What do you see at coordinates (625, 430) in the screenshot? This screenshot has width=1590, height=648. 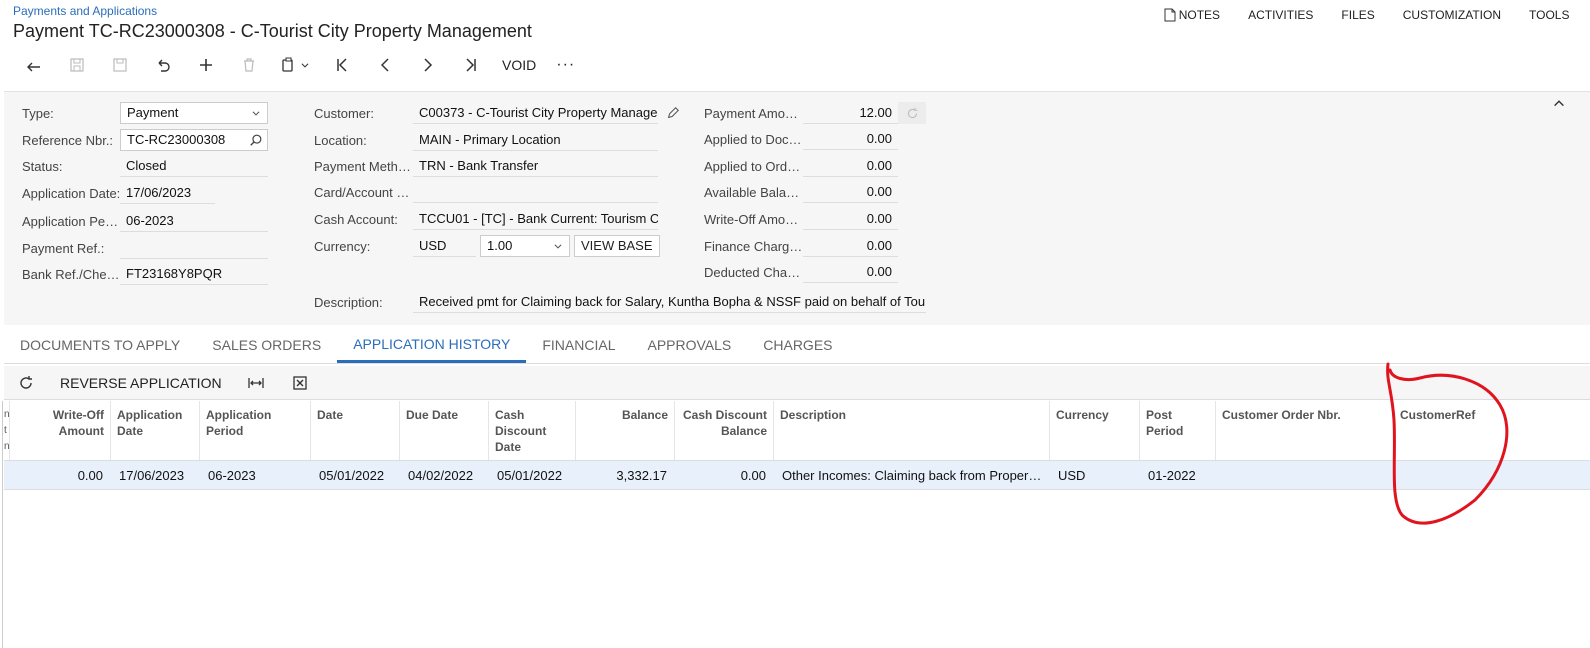 I see `column-header-balance: Balance` at bounding box center [625, 430].